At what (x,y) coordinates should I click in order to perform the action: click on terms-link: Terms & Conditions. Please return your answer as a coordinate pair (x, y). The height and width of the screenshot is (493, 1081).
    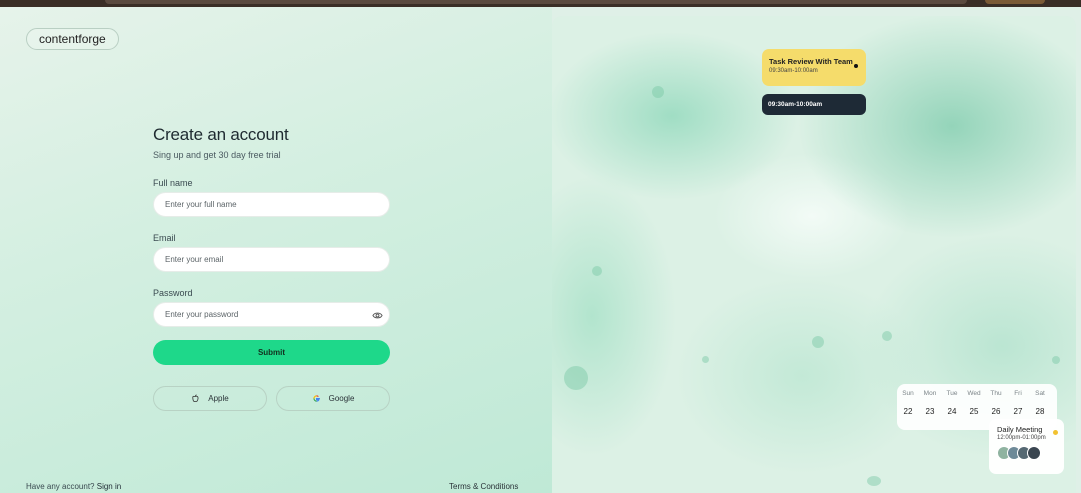
    Looking at the image, I should click on (483, 486).